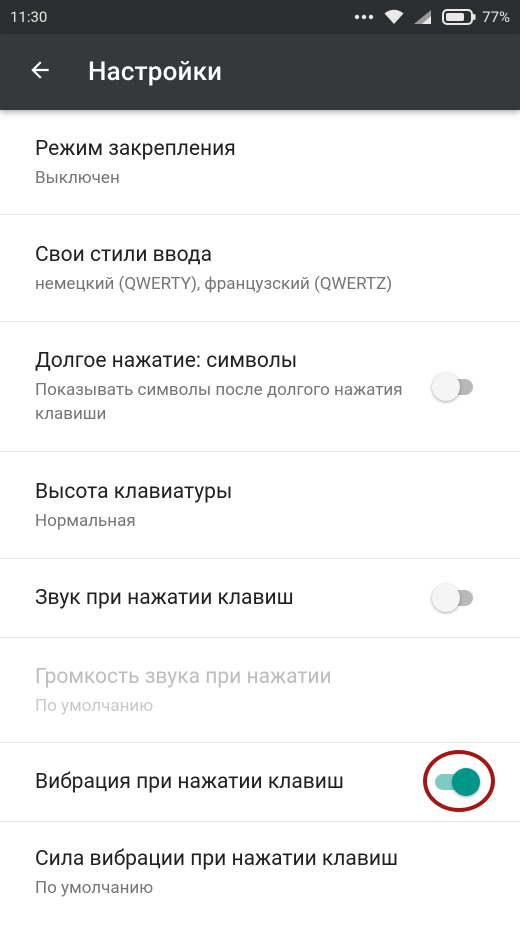 The width and height of the screenshot is (520, 925). I want to click on battery-indicator: 77%, so click(476, 17).